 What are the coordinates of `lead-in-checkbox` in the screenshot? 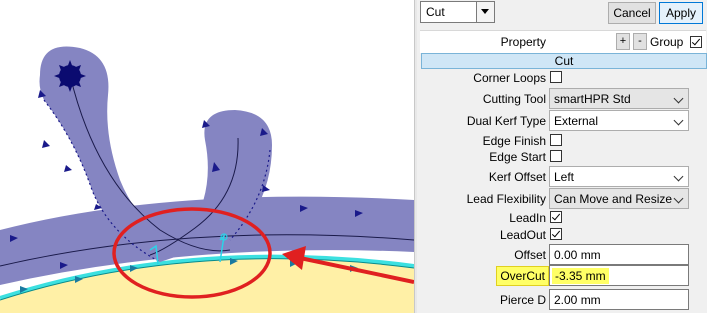 It's located at (556, 217).